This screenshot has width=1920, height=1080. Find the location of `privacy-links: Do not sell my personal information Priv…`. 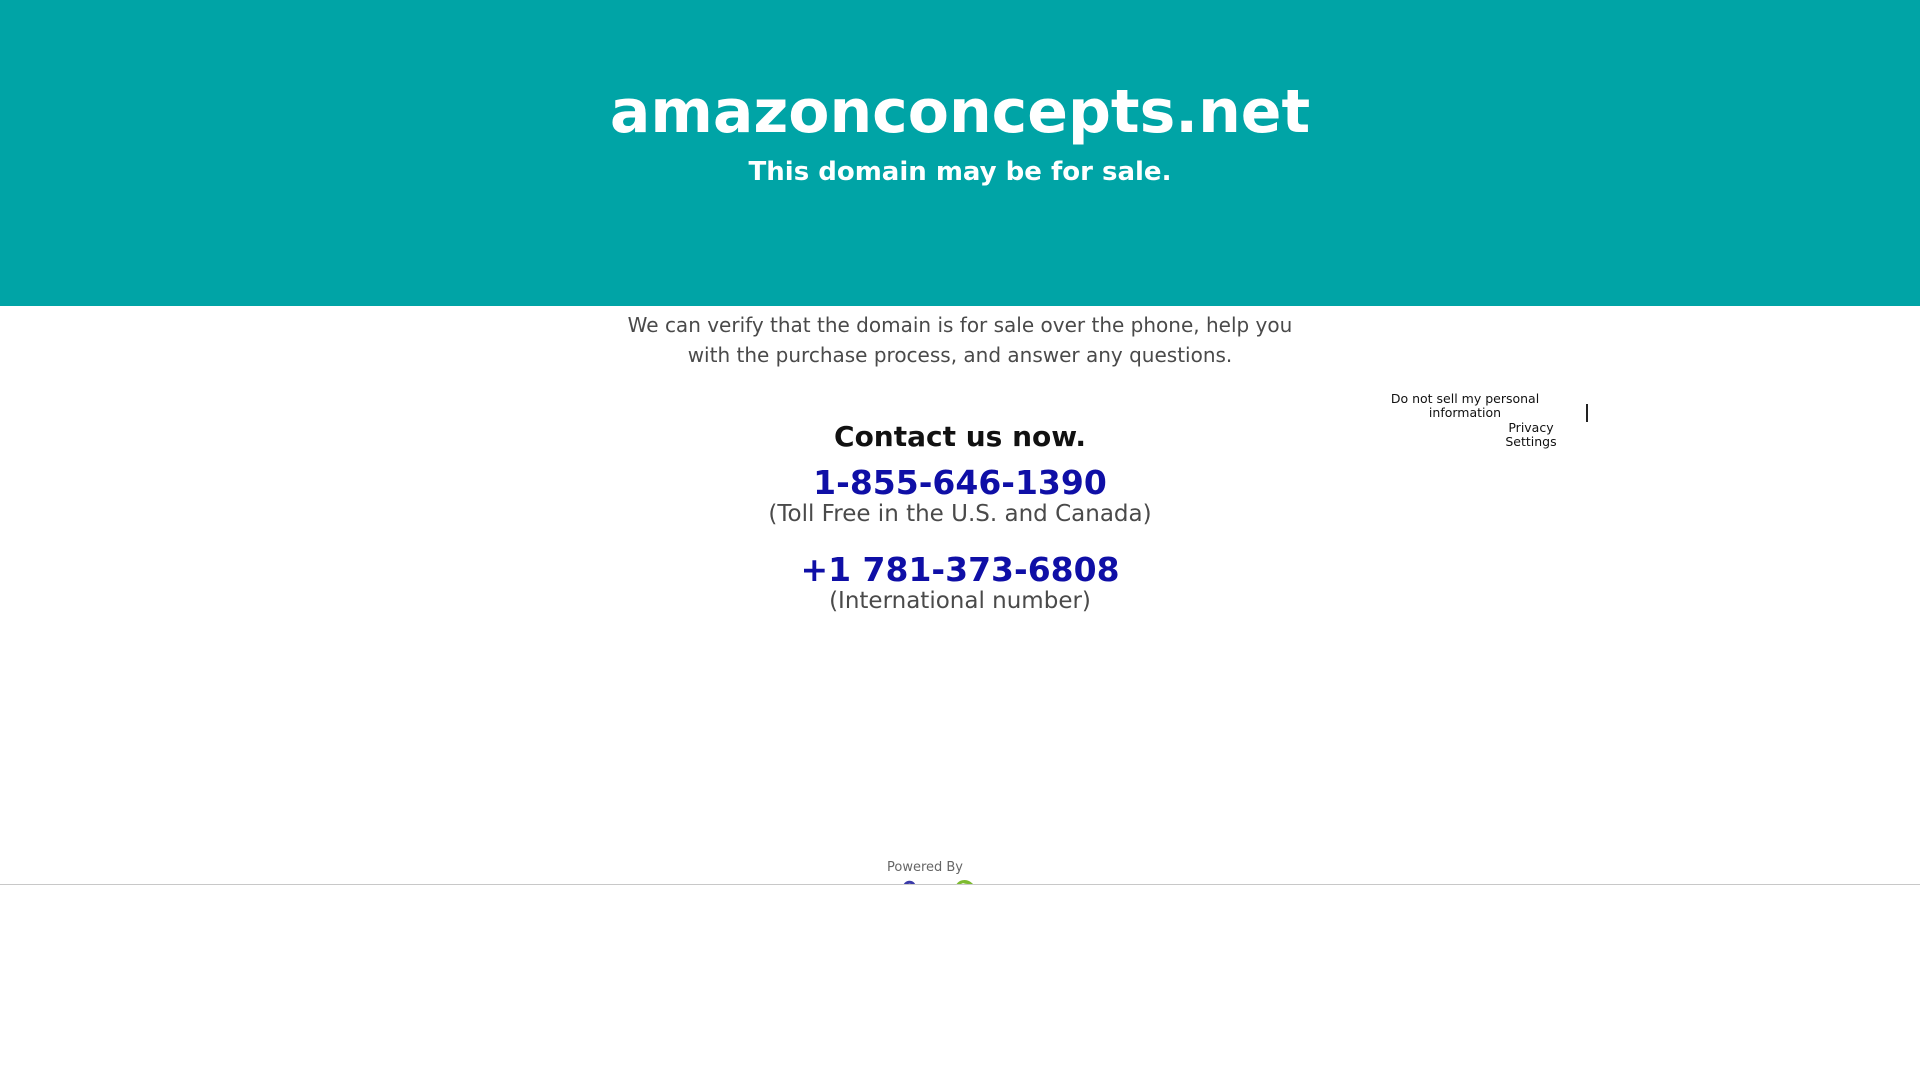

privacy-links: Do not sell my personal information Priv… is located at coordinates (1490, 422).